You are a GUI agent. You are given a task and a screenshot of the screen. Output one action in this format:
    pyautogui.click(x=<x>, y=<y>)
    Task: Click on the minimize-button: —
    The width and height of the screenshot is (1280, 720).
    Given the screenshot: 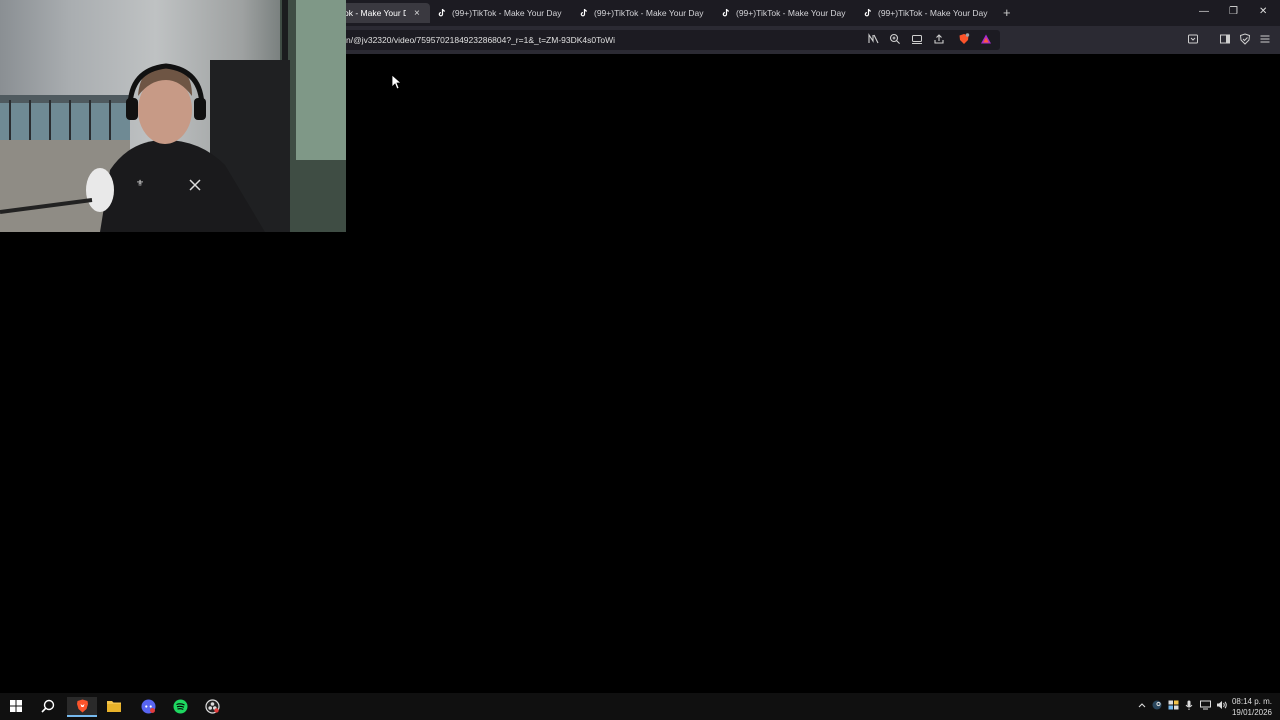 What is the action you would take?
    pyautogui.click(x=1204, y=11)
    